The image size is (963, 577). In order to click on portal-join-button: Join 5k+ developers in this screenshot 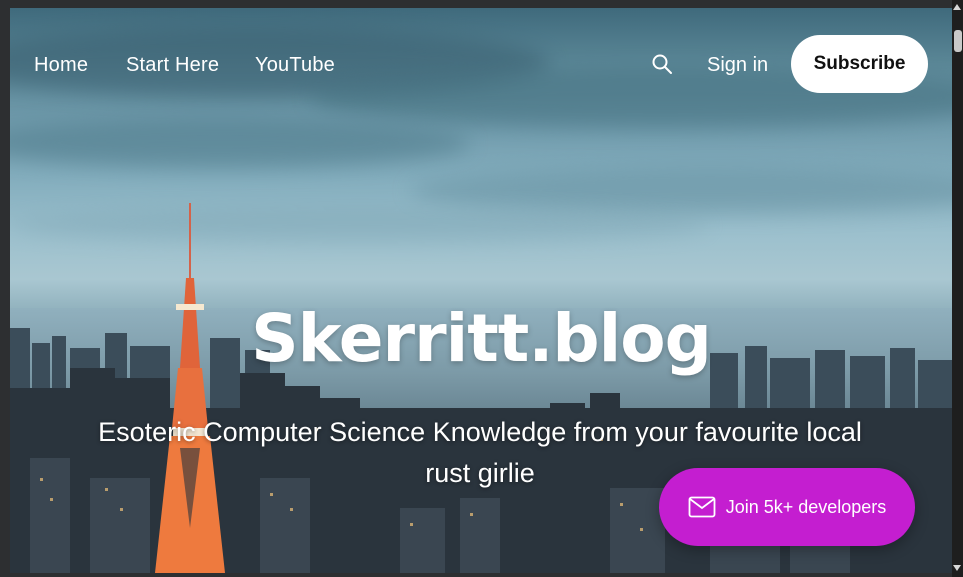, I will do `click(787, 507)`.